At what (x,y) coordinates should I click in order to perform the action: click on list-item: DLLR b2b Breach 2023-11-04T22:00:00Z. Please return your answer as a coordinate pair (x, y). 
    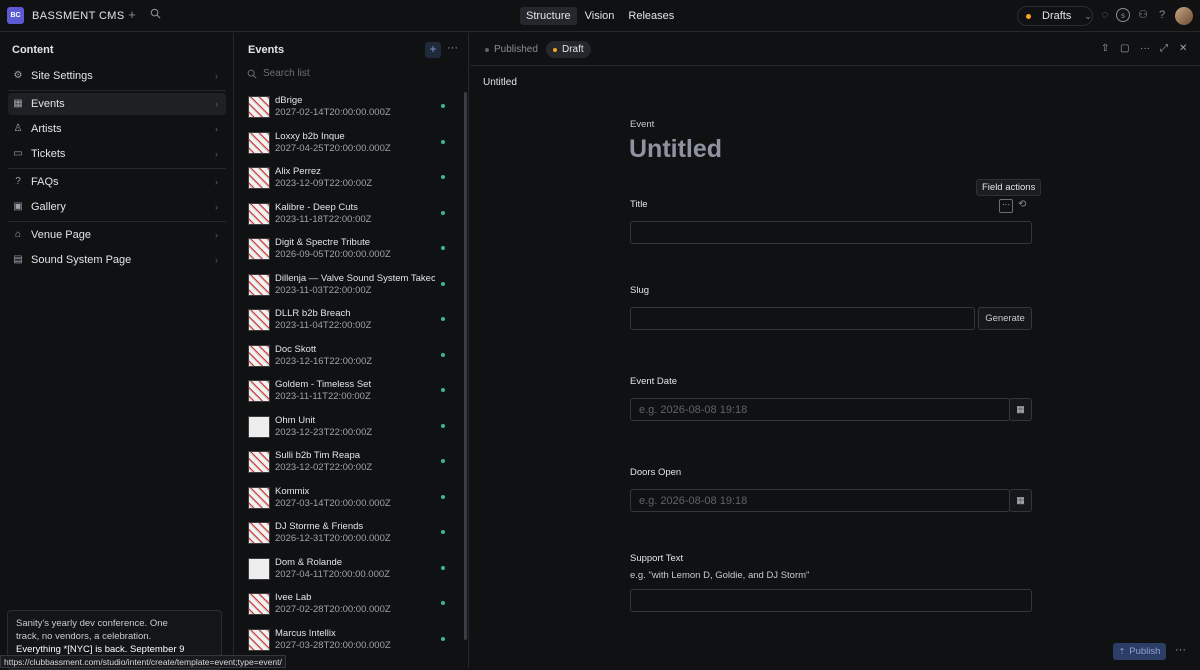
    Looking at the image, I should click on (348, 325).